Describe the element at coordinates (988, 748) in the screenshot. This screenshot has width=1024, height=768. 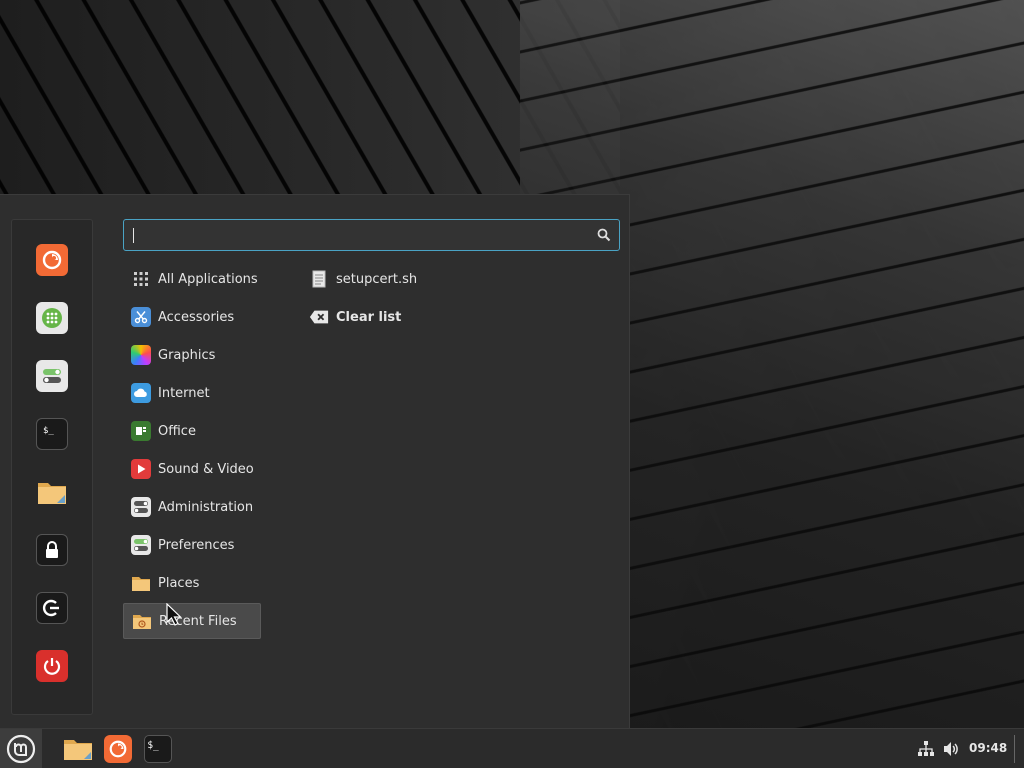
I see `clock: 09:48` at that location.